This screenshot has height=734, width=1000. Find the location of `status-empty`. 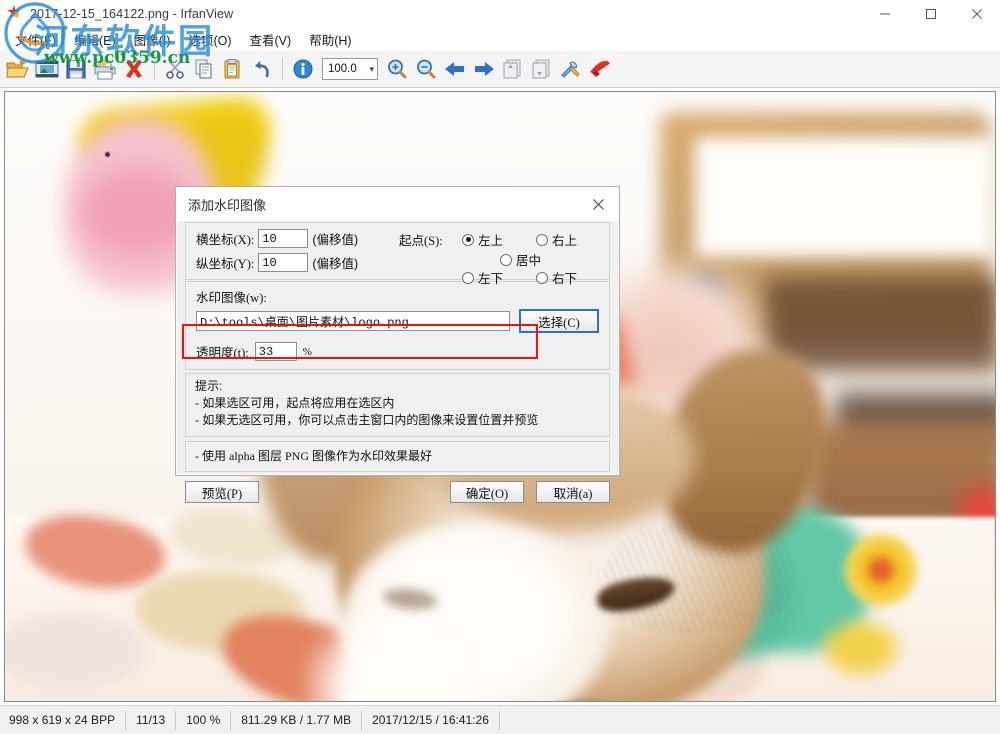

status-empty is located at coordinates (750, 720).